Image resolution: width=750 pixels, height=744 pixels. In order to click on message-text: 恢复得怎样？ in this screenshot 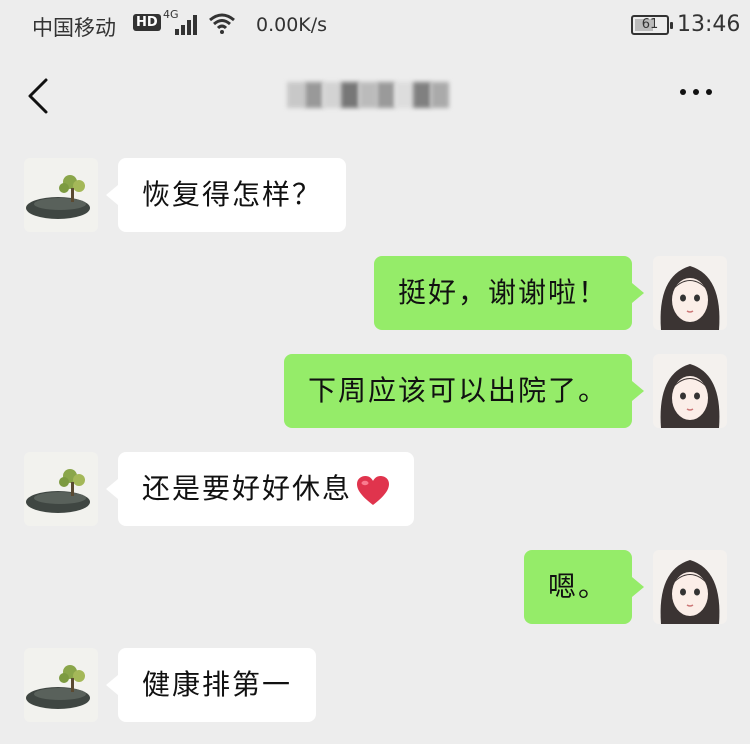, I will do `click(232, 194)`.